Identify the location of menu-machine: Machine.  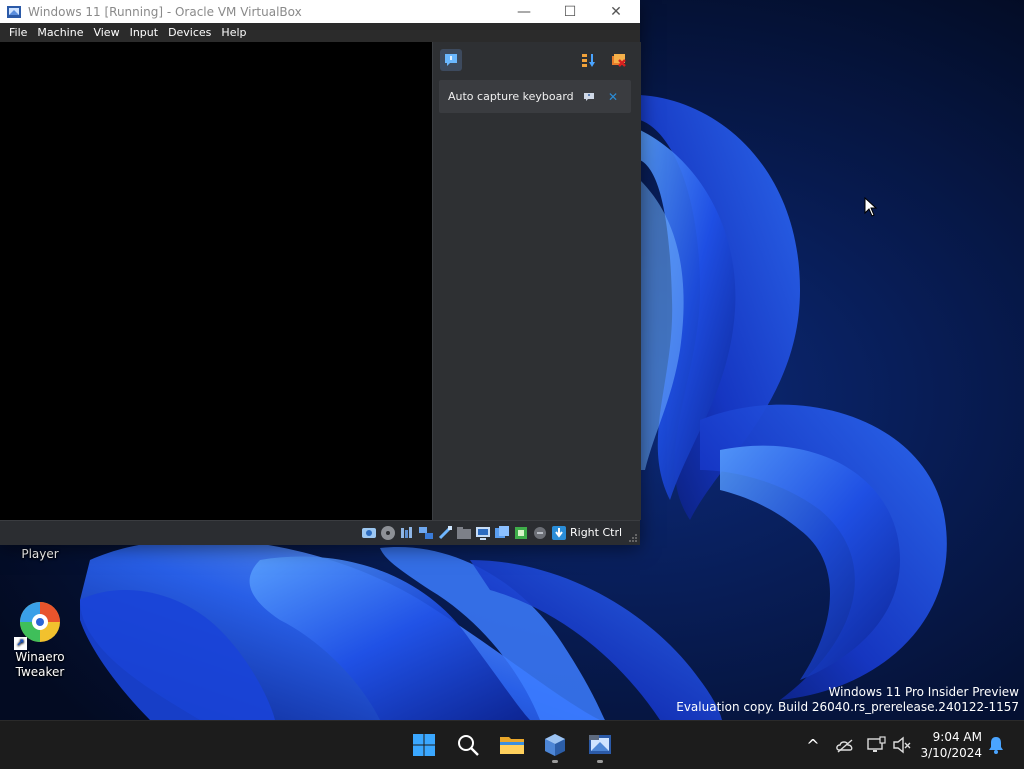
(60, 32).